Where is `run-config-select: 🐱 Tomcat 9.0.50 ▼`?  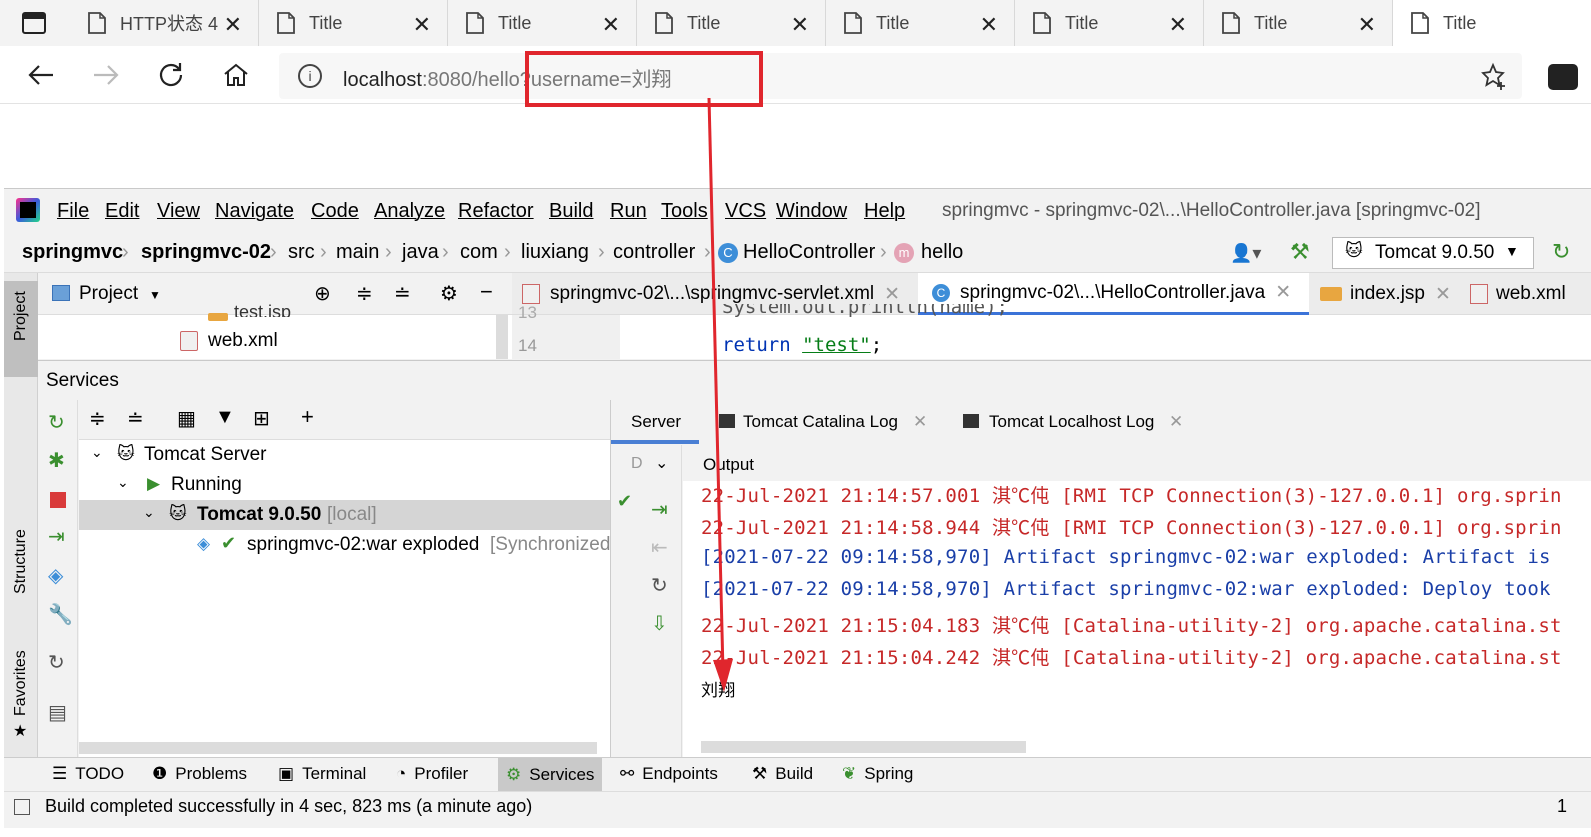
run-config-select: 🐱 Tomcat 9.0.50 ▼ is located at coordinates (1433, 253).